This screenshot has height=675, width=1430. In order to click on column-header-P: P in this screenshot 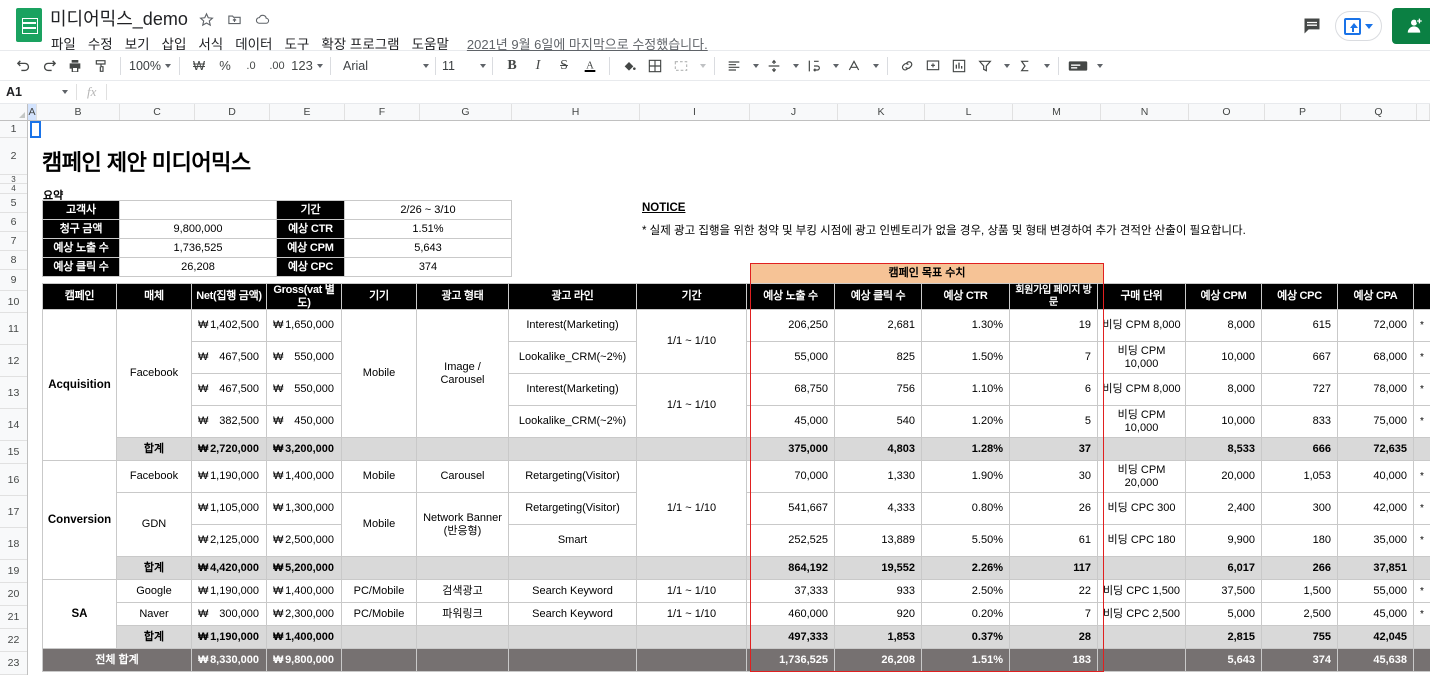, I will do `click(1303, 112)`.